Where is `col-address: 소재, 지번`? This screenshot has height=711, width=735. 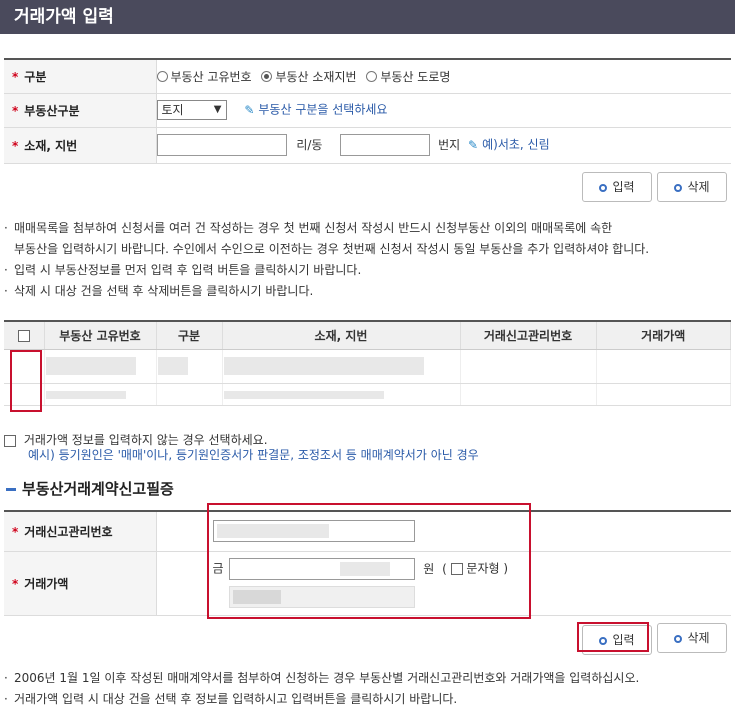
col-address: 소재, 지번 is located at coordinates (341, 335).